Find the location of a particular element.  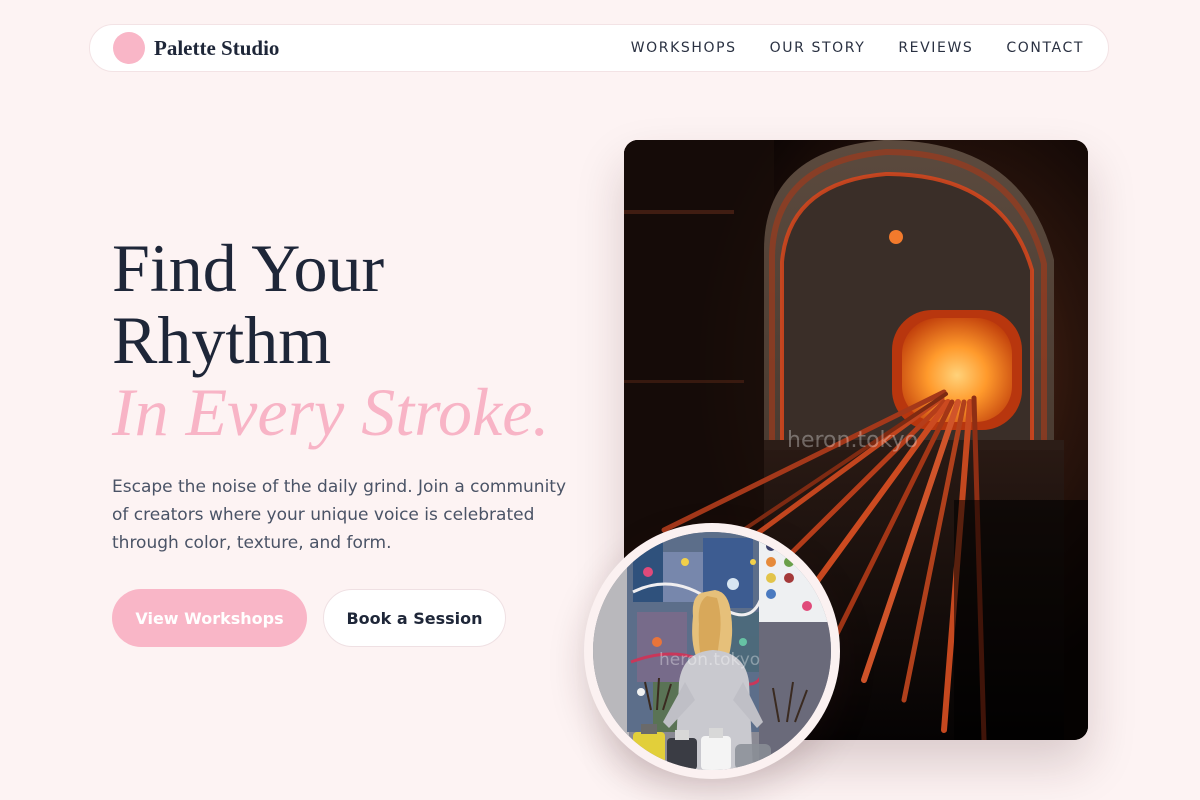

book-session-button: Book a Session is located at coordinates (414, 618).